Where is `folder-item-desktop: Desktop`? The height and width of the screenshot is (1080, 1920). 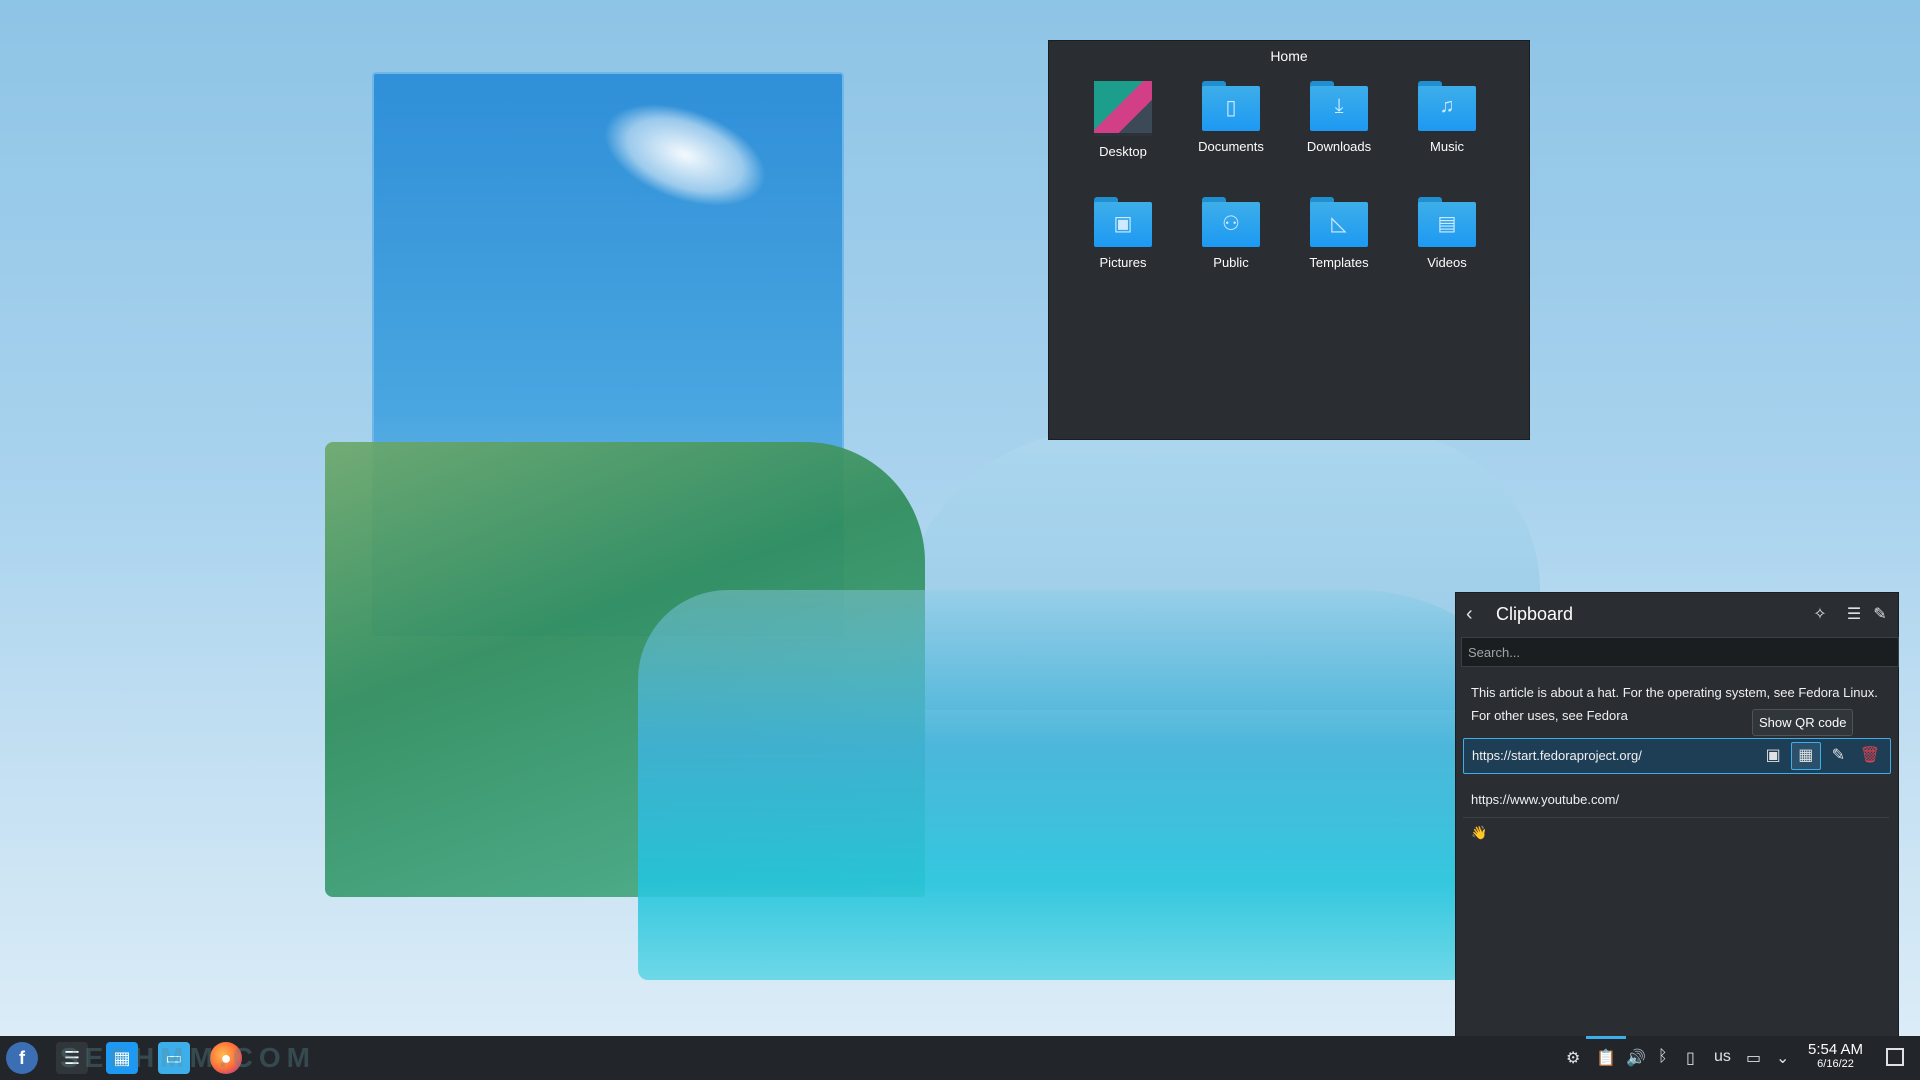
folder-item-desktop: Desktop is located at coordinates (1123, 120).